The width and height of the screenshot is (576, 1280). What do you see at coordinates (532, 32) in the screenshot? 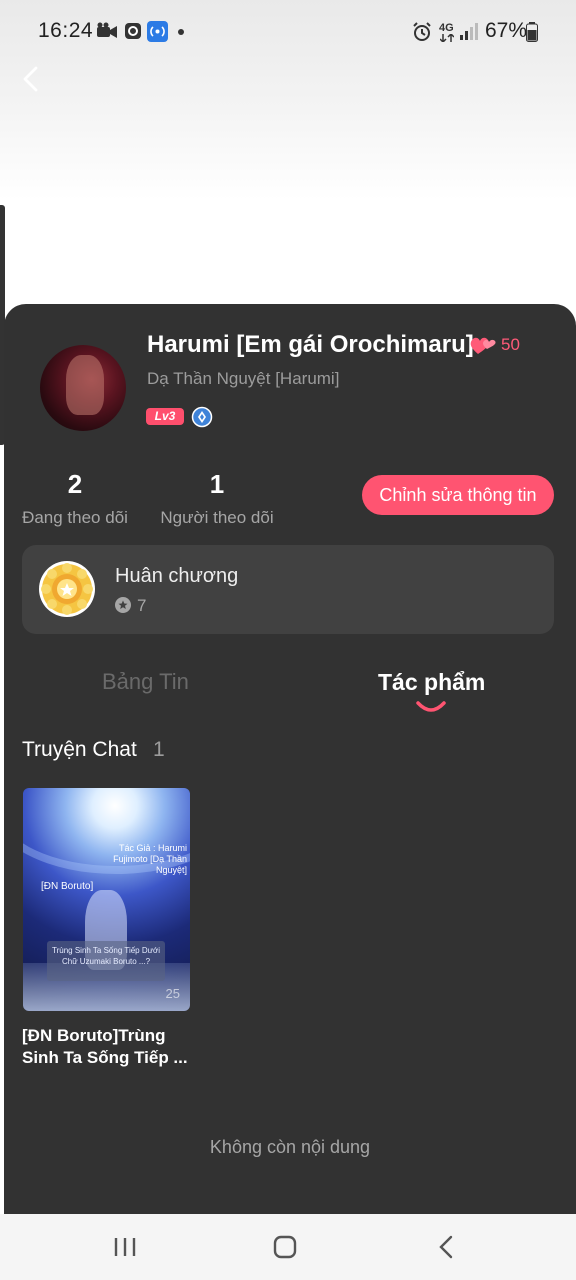
I see `battery-icon` at bounding box center [532, 32].